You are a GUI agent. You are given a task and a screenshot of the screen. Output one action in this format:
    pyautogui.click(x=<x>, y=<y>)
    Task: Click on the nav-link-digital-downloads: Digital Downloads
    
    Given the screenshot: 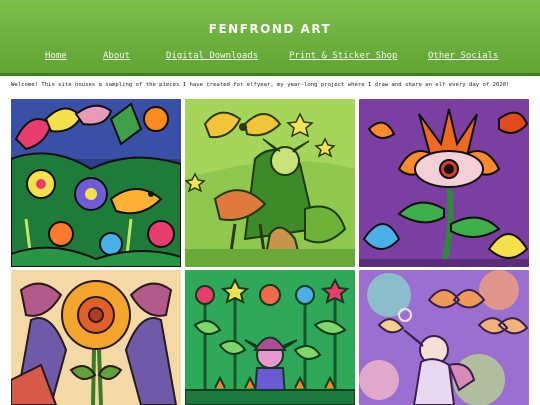 What is the action you would take?
    pyautogui.click(x=212, y=56)
    